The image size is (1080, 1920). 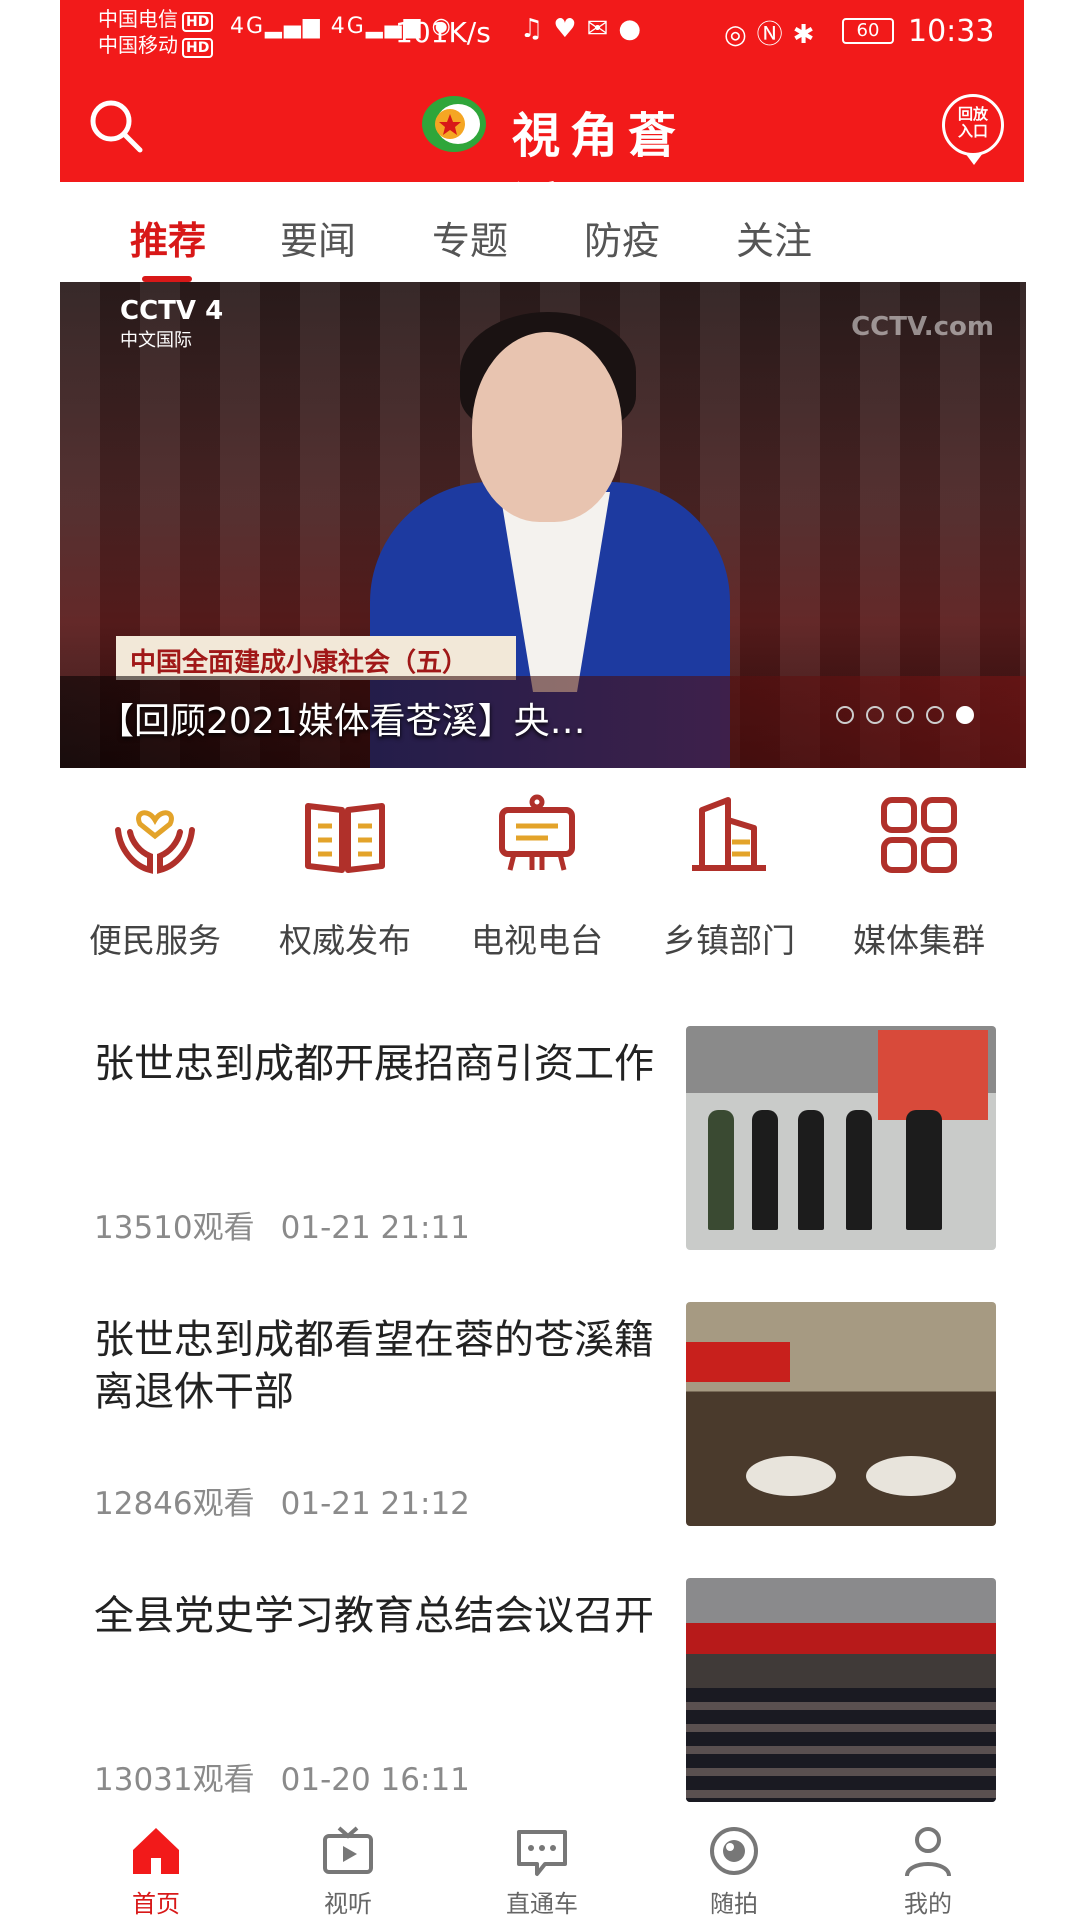 I want to click on quick-link-towns: 乡镇部门, so click(x=729, y=876).